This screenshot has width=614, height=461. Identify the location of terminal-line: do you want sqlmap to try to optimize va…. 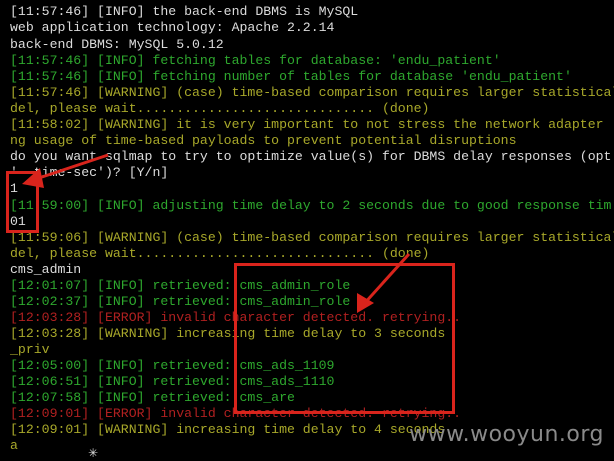
(311, 156).